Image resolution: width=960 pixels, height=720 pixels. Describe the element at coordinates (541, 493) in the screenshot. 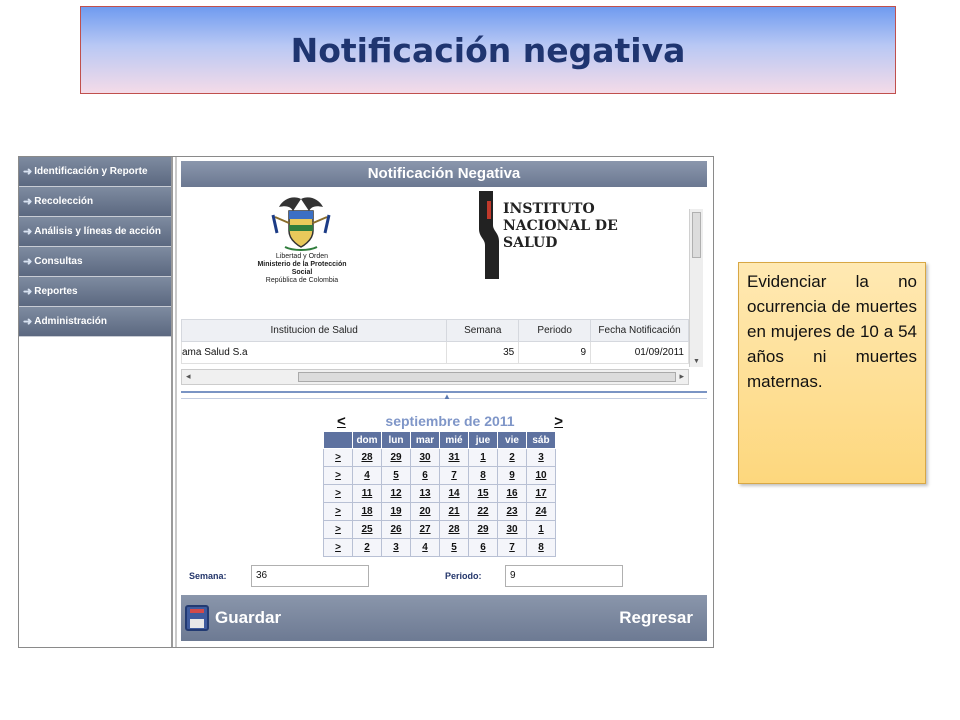

I see `calendar-day: 17` at that location.